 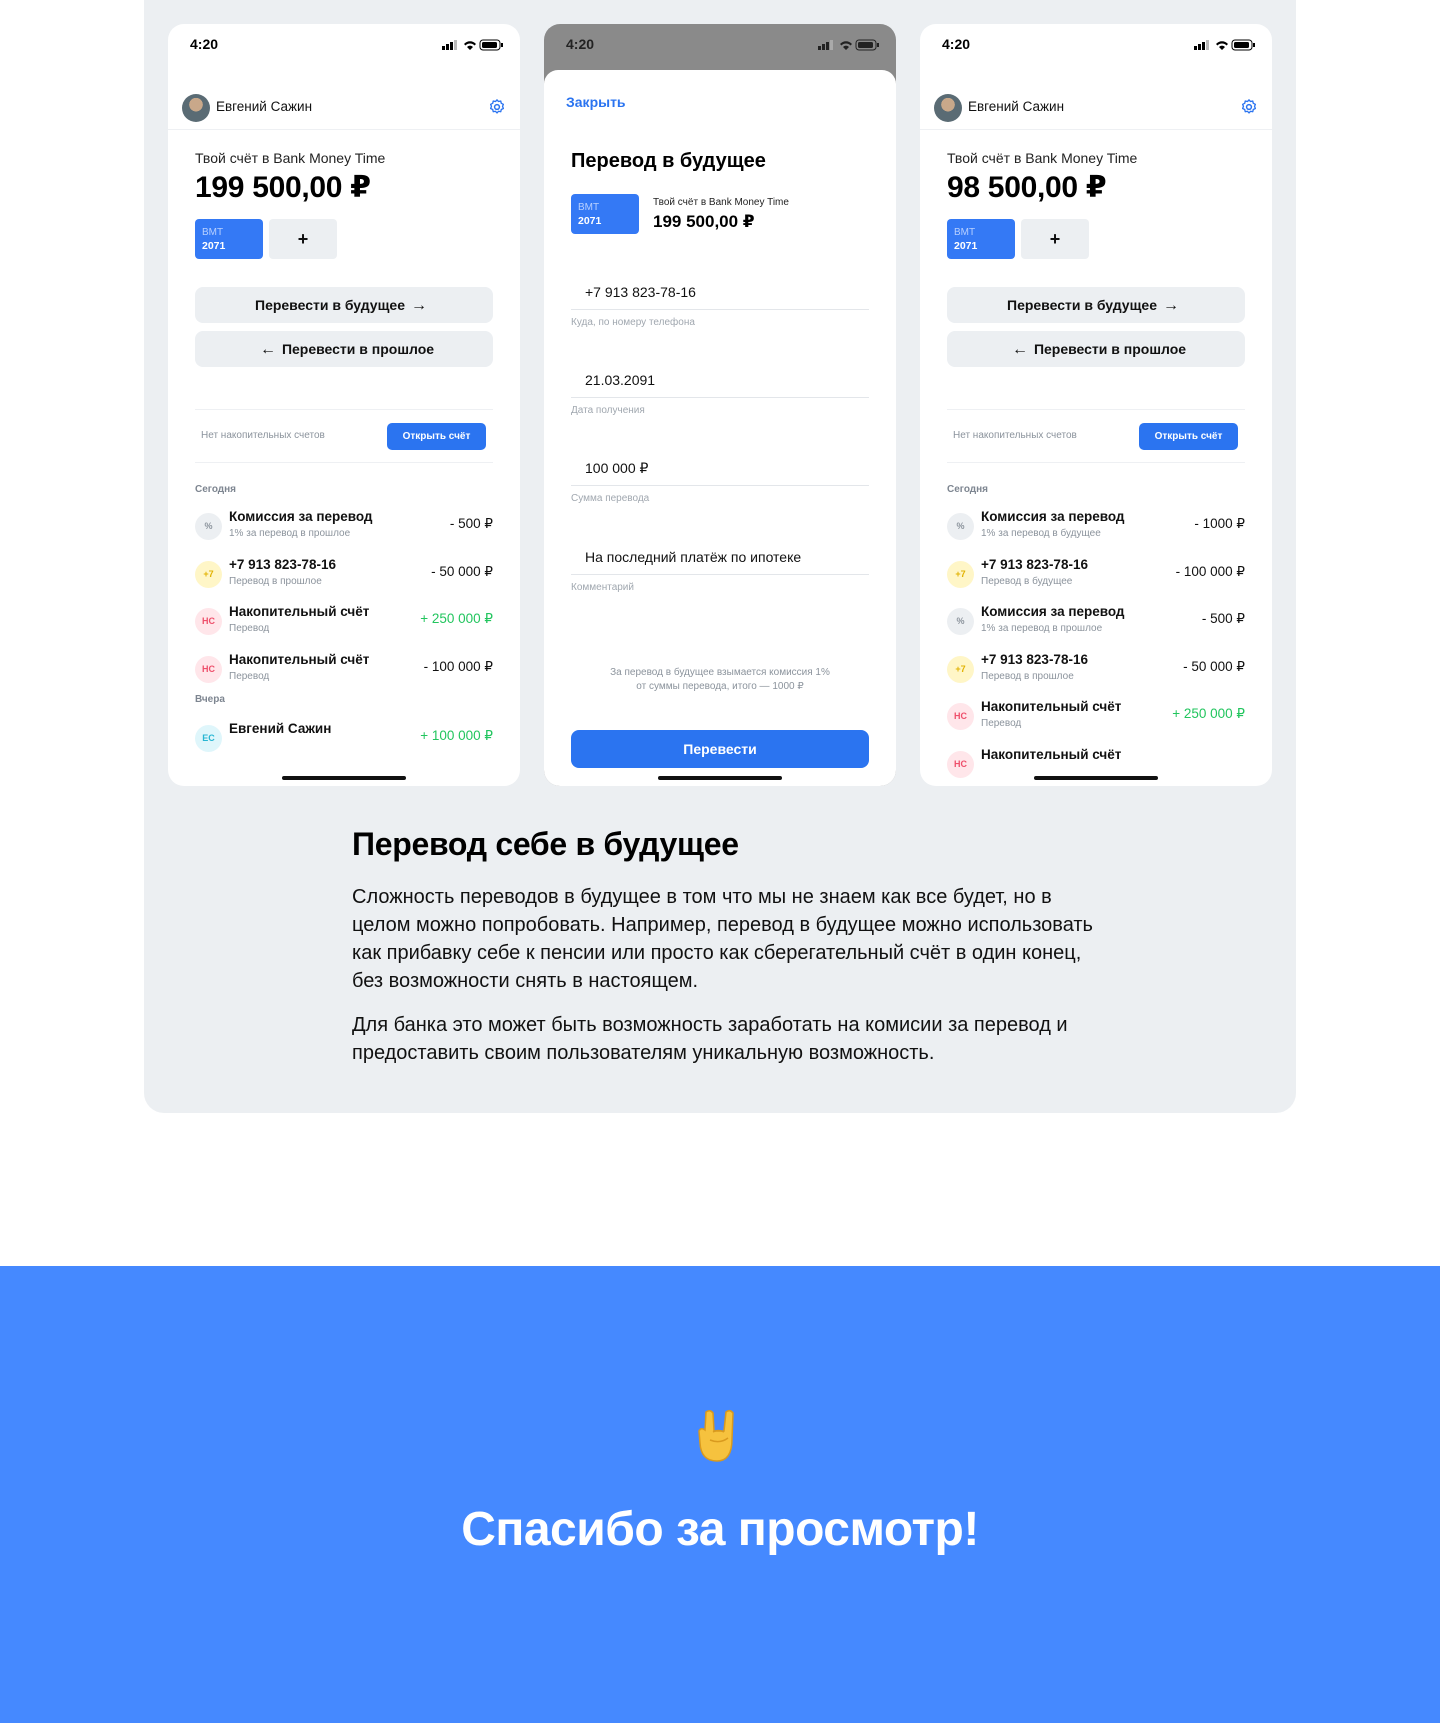 What do you see at coordinates (1110, 349) in the screenshot?
I see `transfer-past-label: Перевести в прошлое` at bounding box center [1110, 349].